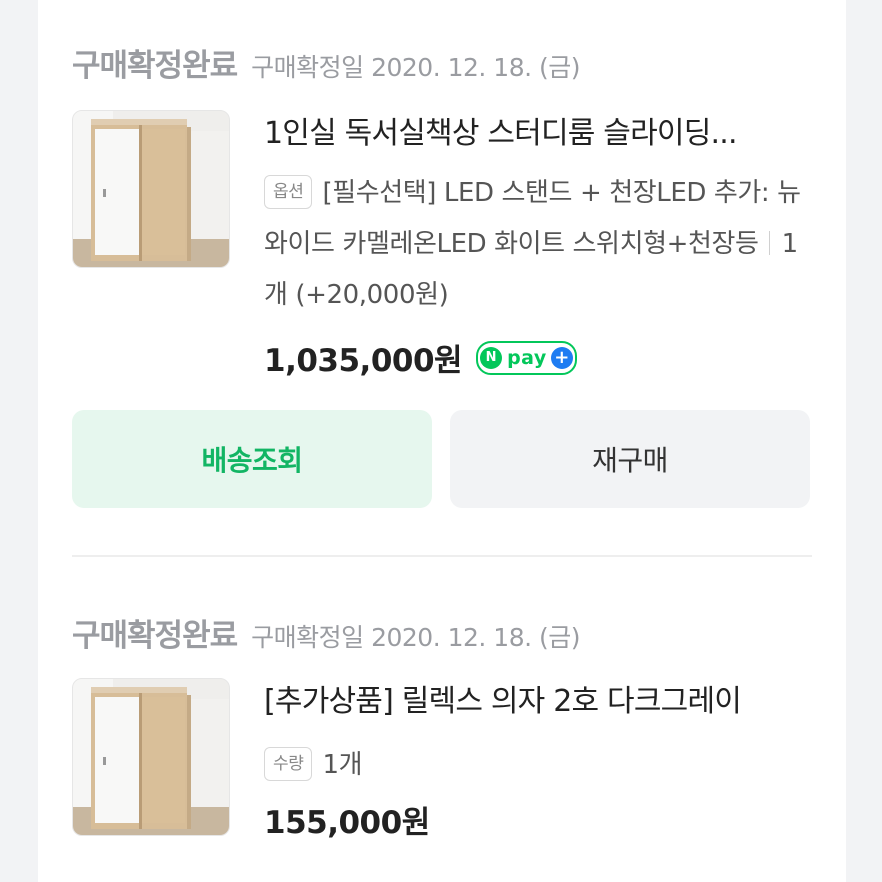 The height and width of the screenshot is (882, 882). Describe the element at coordinates (769, 243) in the screenshot. I see `option-divider` at that location.